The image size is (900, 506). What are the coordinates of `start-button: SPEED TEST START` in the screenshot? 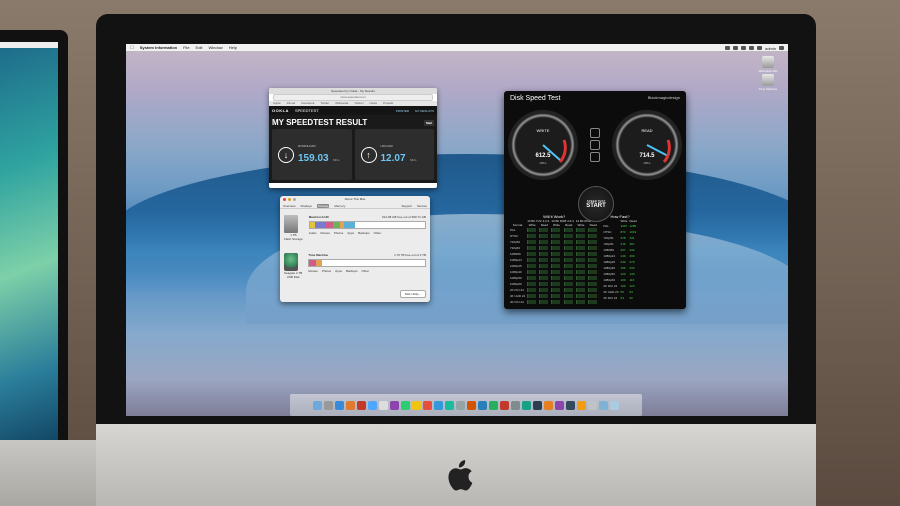 It's located at (596, 204).